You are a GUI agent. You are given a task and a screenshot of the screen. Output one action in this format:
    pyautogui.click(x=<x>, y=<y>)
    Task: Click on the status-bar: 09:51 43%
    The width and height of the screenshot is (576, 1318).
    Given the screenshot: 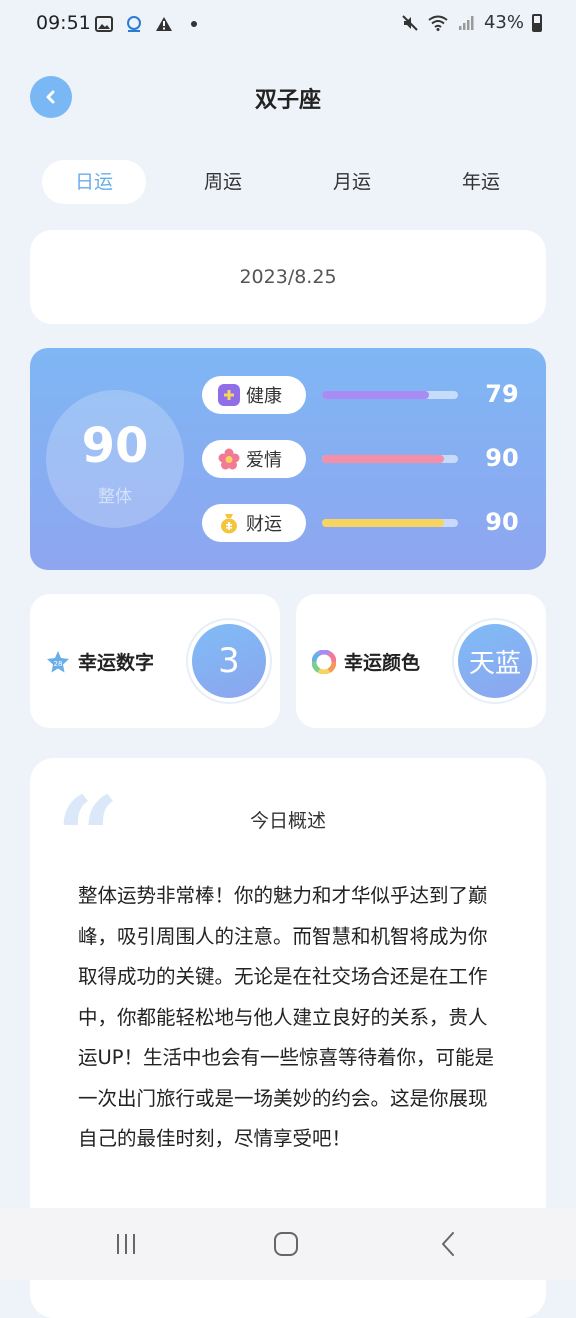 What is the action you would take?
    pyautogui.click(x=288, y=25)
    